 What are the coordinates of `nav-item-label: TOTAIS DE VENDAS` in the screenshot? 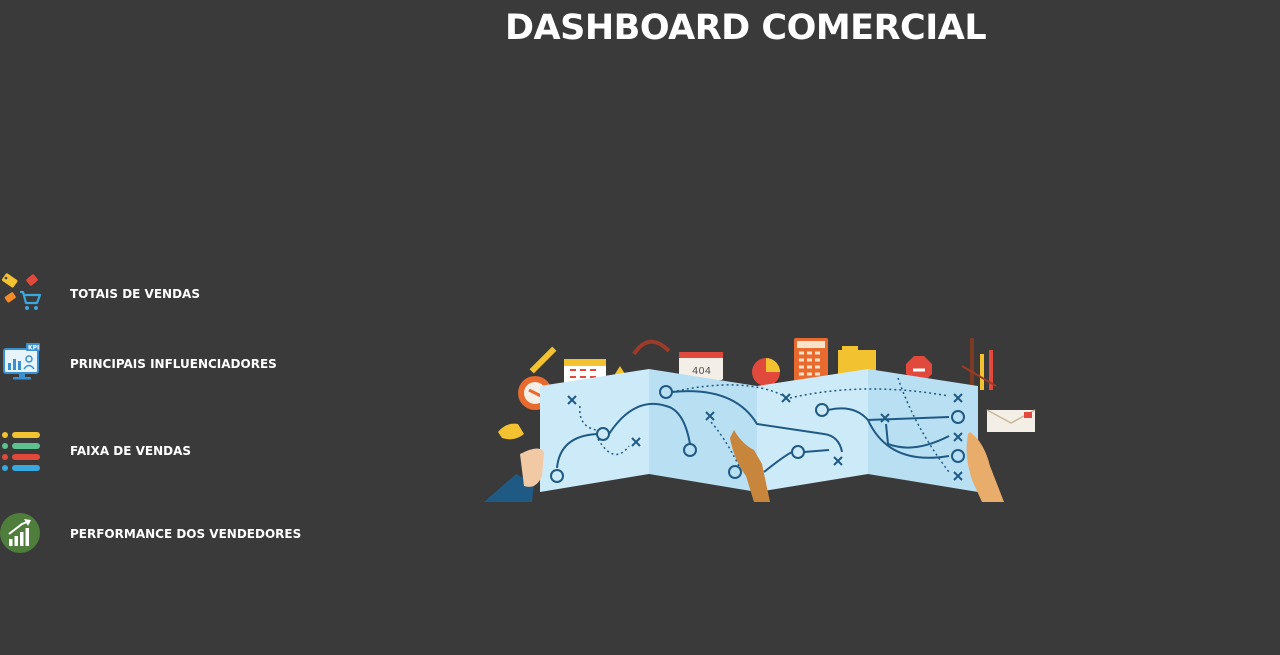 It's located at (135, 294).